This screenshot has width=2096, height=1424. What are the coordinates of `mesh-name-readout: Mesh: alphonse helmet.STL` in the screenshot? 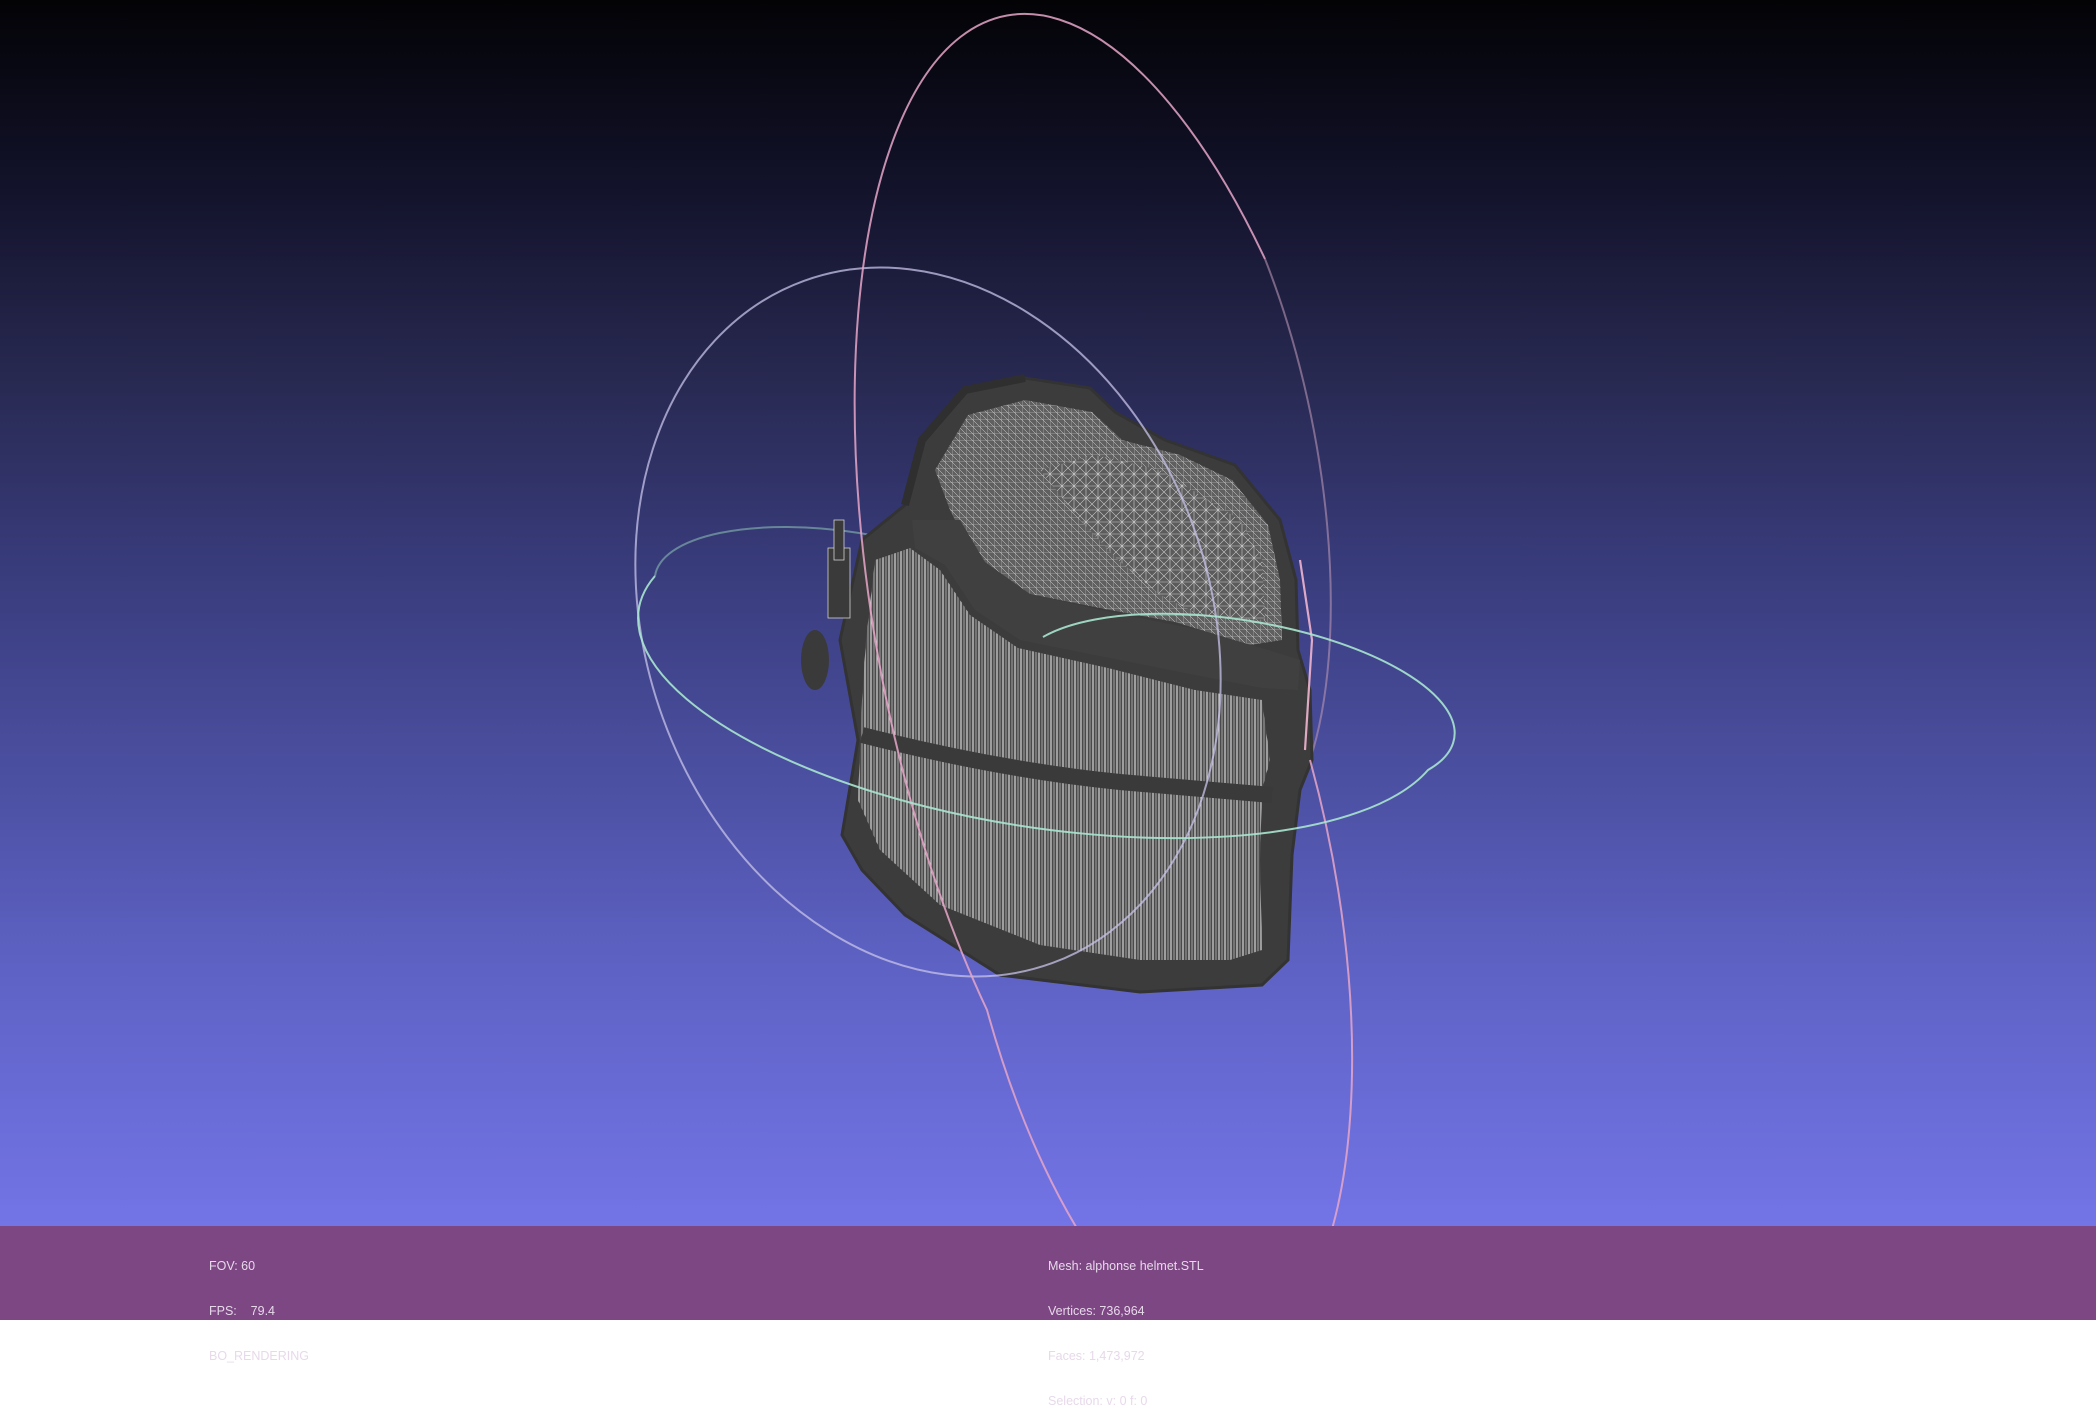 It's located at (1126, 1266).